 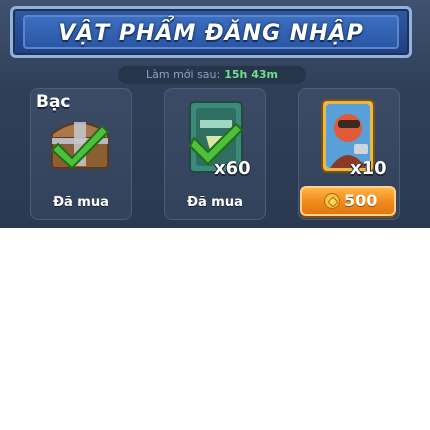 What do you see at coordinates (361, 200) in the screenshot?
I see `price-label: 500` at bounding box center [361, 200].